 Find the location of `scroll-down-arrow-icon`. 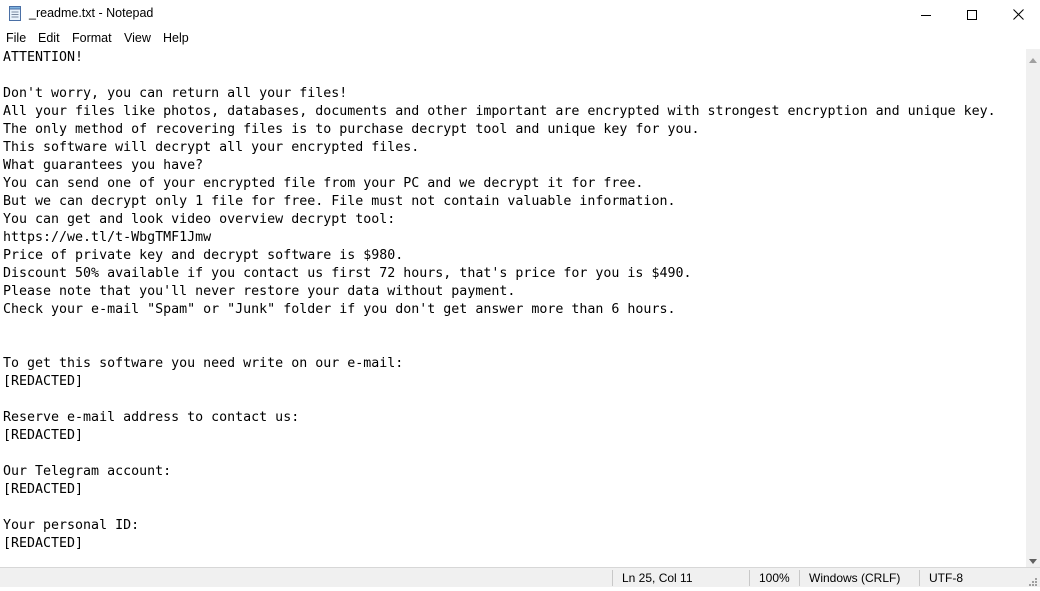

scroll-down-arrow-icon is located at coordinates (1033, 558).